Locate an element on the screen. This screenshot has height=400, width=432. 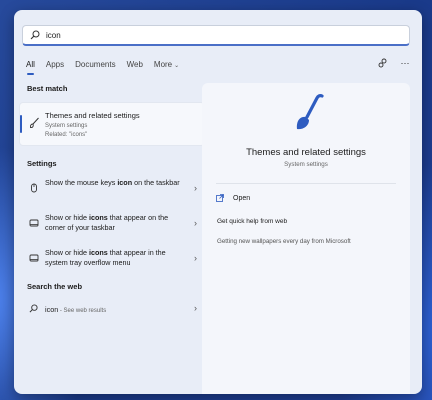
best-match-related: Related: "icons" is located at coordinates (66, 135).